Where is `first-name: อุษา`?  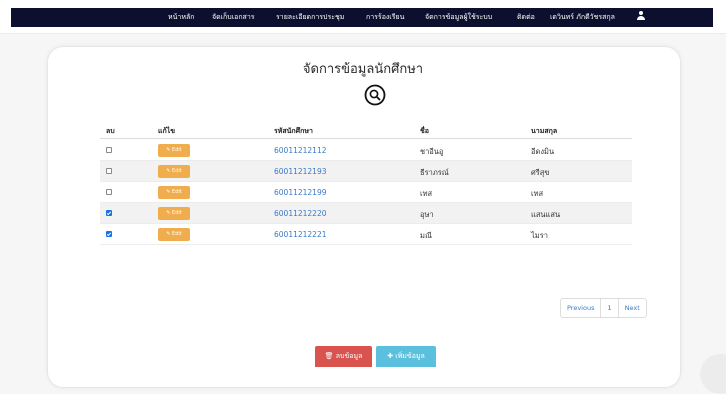
first-name: อุษา is located at coordinates (427, 214).